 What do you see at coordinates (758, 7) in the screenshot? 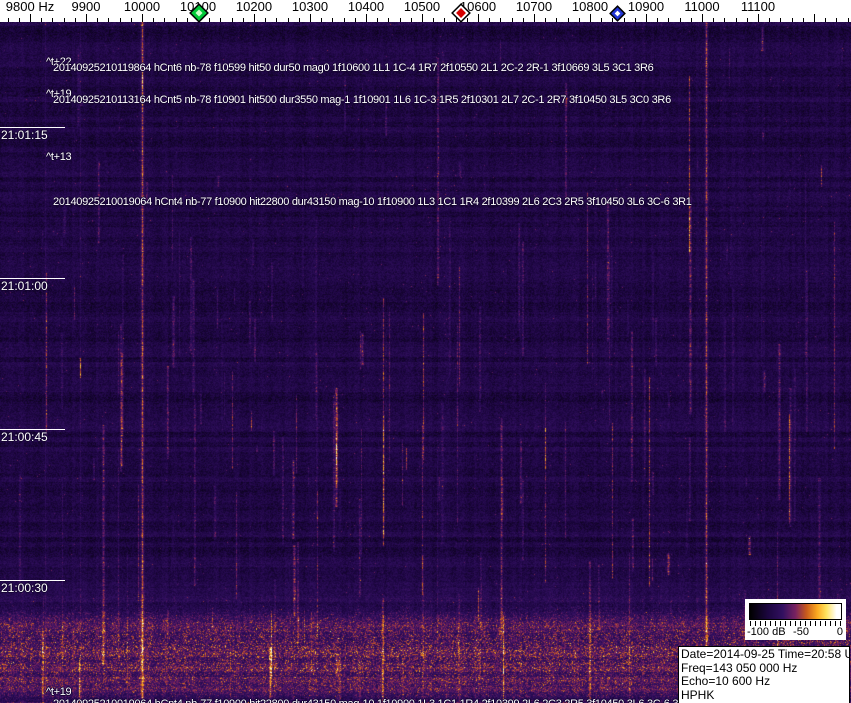
I see `freq-axis-label: 11100` at bounding box center [758, 7].